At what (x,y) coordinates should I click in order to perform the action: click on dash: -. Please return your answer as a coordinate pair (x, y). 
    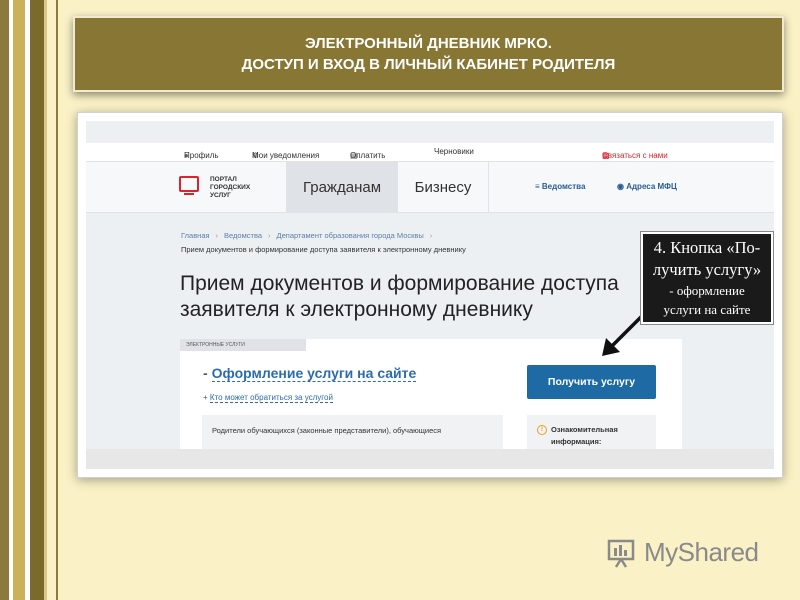
    Looking at the image, I should click on (205, 373).